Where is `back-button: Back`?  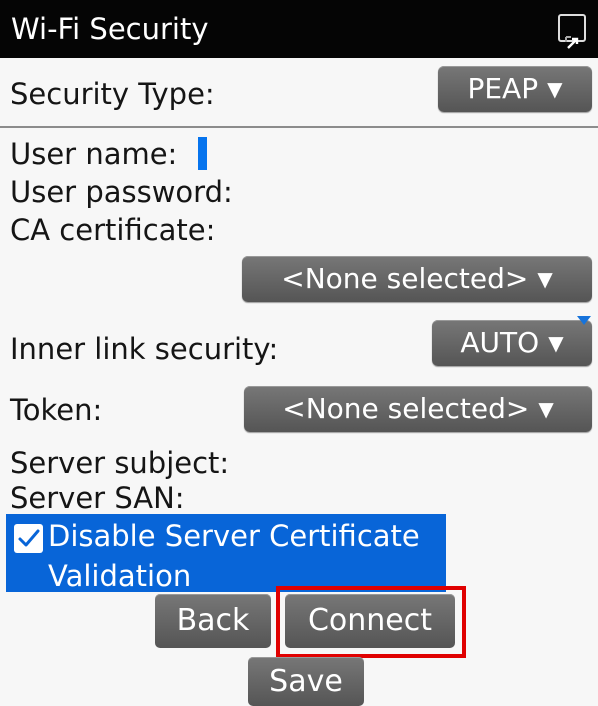
back-button: Back is located at coordinates (213, 621).